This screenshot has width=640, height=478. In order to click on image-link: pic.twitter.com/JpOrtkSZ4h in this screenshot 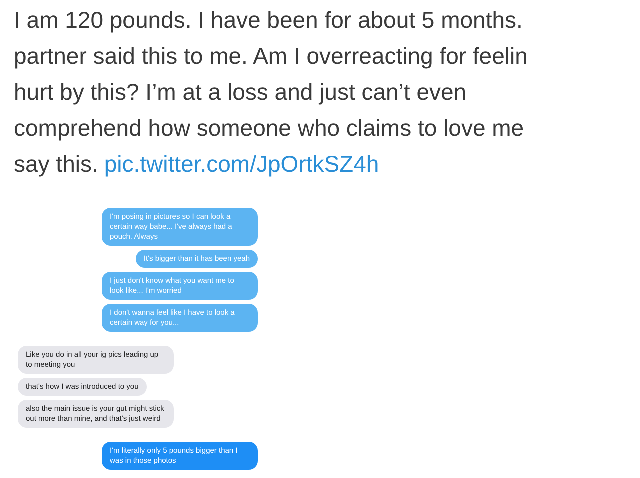, I will do `click(242, 164)`.